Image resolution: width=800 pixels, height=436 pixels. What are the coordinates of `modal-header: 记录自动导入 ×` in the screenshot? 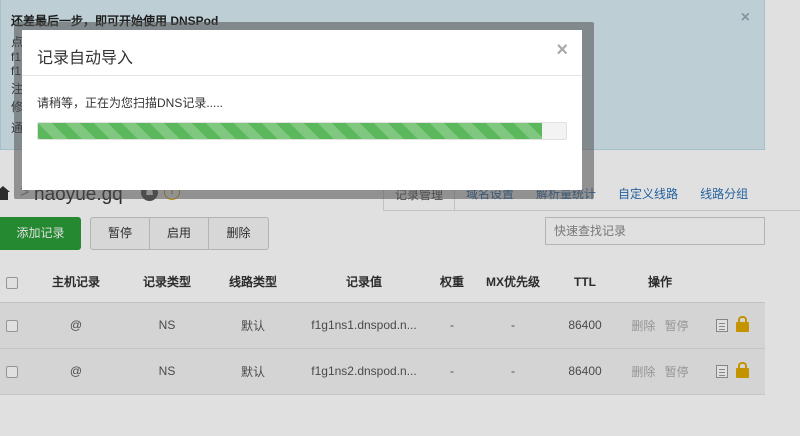 It's located at (302, 53).